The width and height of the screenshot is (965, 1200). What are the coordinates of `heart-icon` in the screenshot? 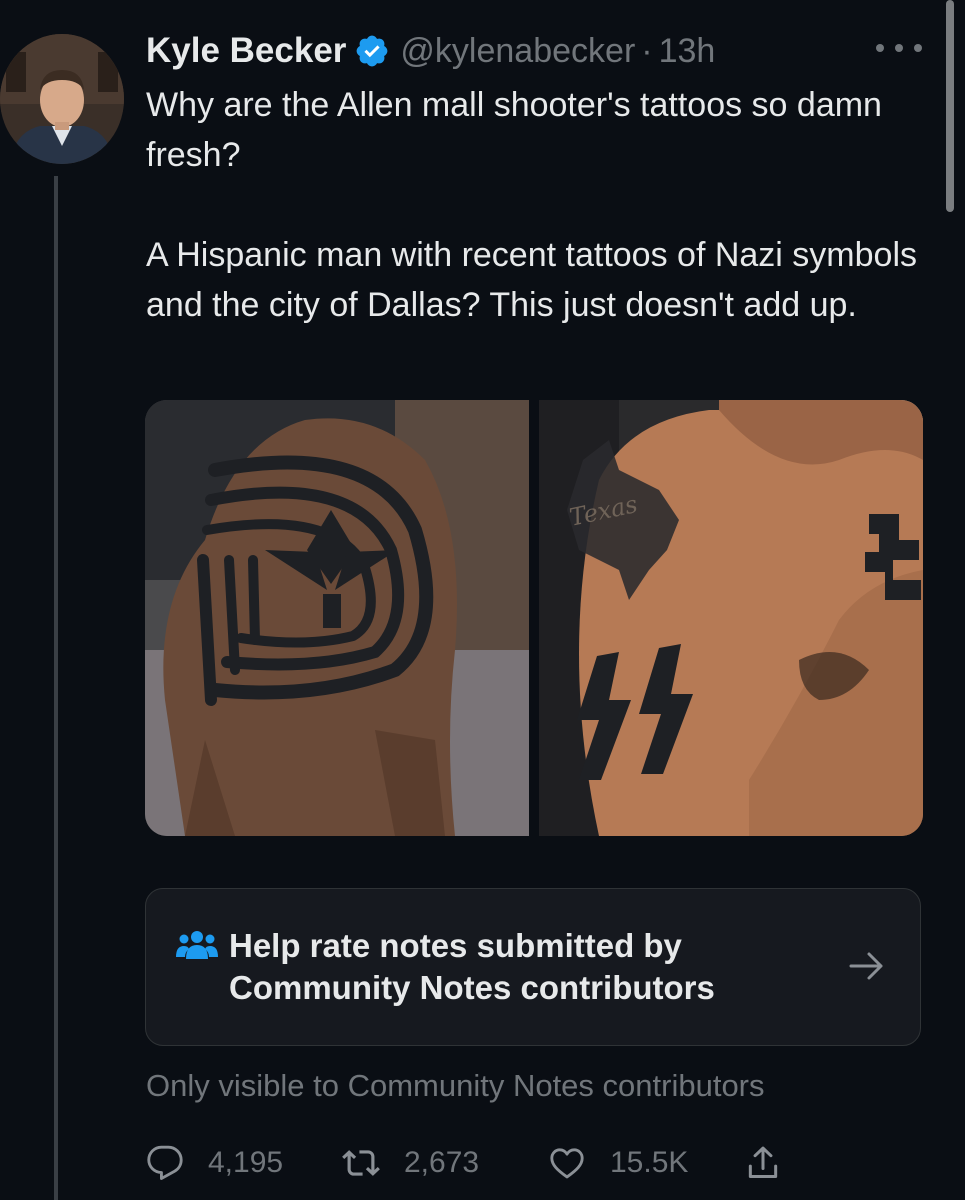 It's located at (567, 1163).